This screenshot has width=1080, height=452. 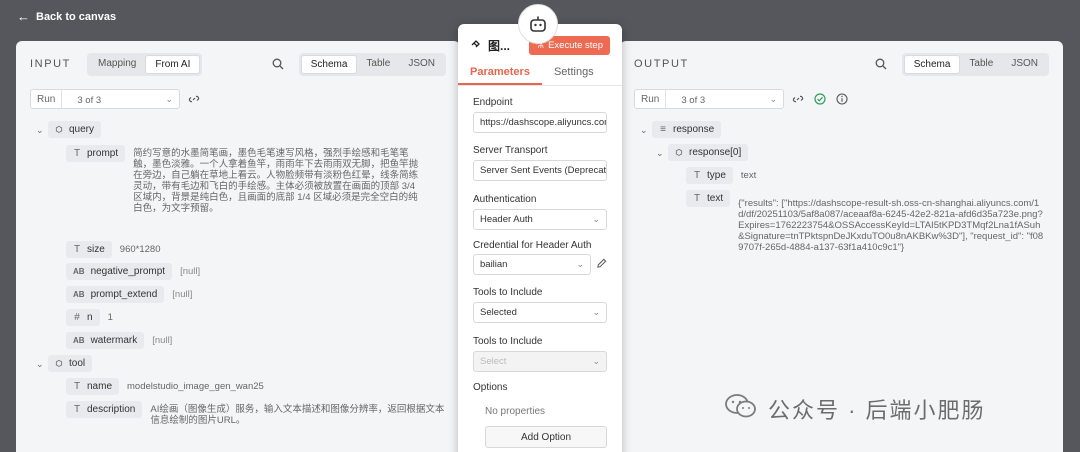 I want to click on authentication-select: Header Auth ⌄, so click(x=540, y=219).